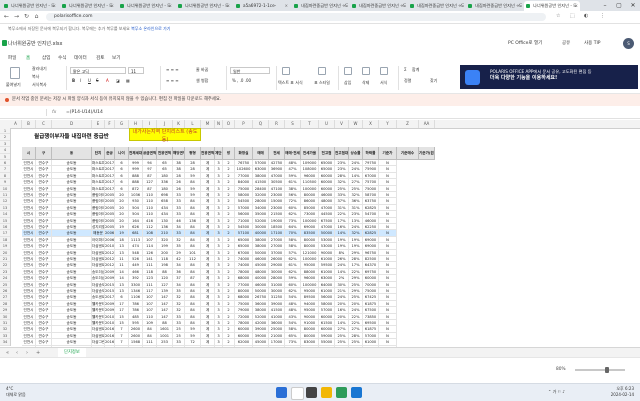 This screenshot has width=640, height=401. What do you see at coordinates (39, 85) in the screenshot?
I see `format-painter-button: 서식복사` at bounding box center [39, 85].